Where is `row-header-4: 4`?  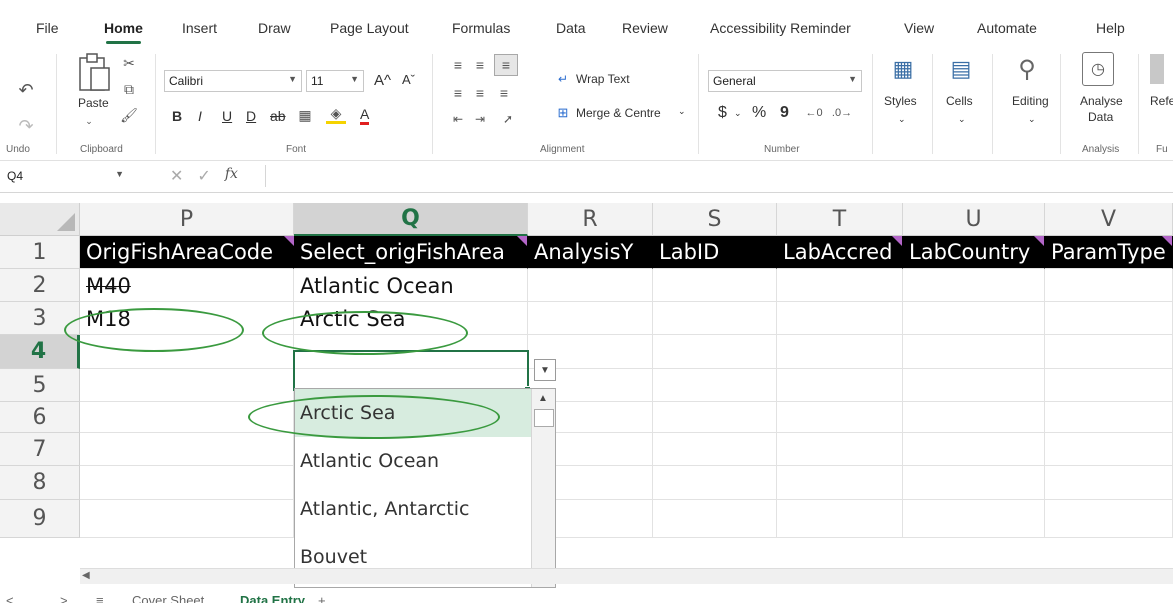
row-header-4: 4 is located at coordinates (40, 352).